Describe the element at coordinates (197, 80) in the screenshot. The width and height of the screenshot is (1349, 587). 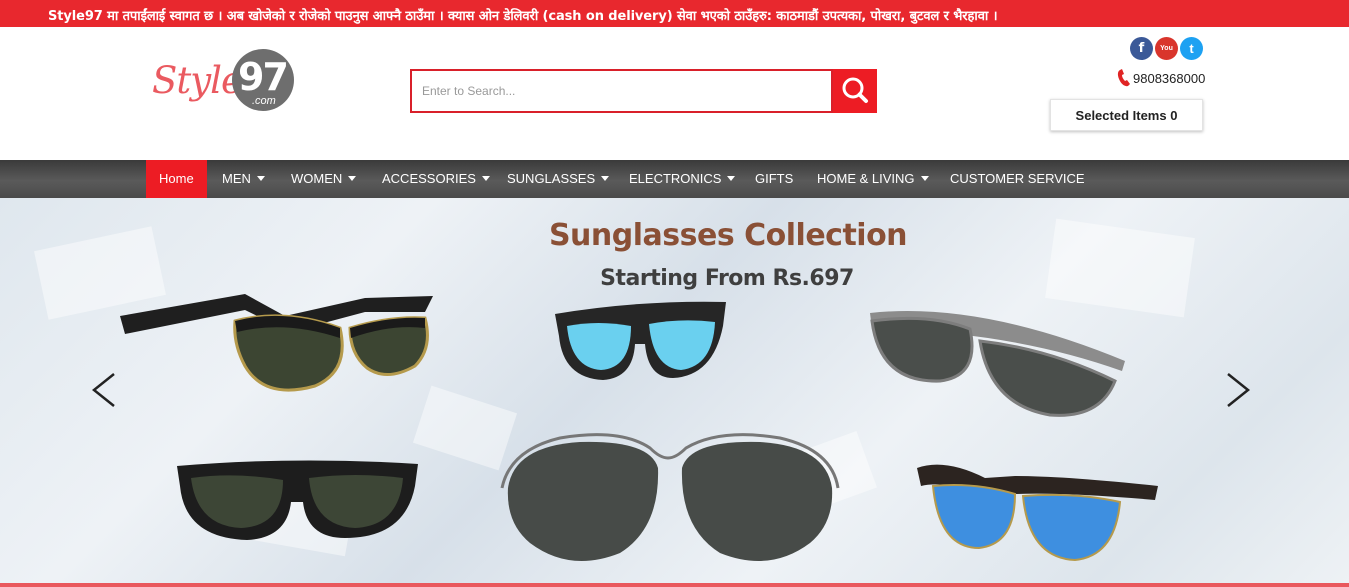
I see `logo-word: Style` at that location.